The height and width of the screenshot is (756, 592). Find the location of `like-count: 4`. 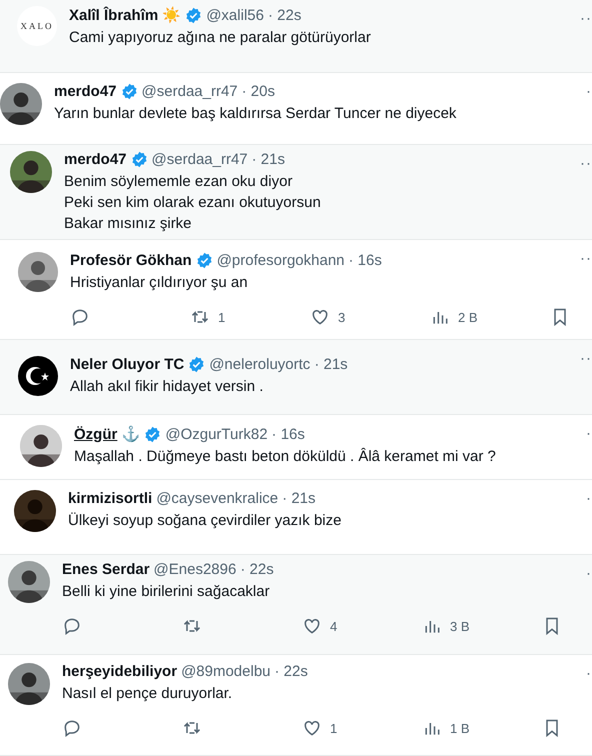

like-count: 4 is located at coordinates (334, 626).